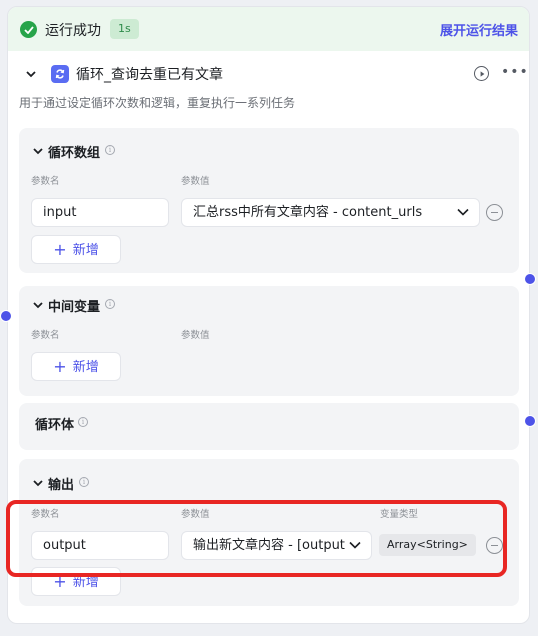 This screenshot has width=538, height=636. Describe the element at coordinates (55, 425) in the screenshot. I see `loop-body-title: 循环体` at that location.